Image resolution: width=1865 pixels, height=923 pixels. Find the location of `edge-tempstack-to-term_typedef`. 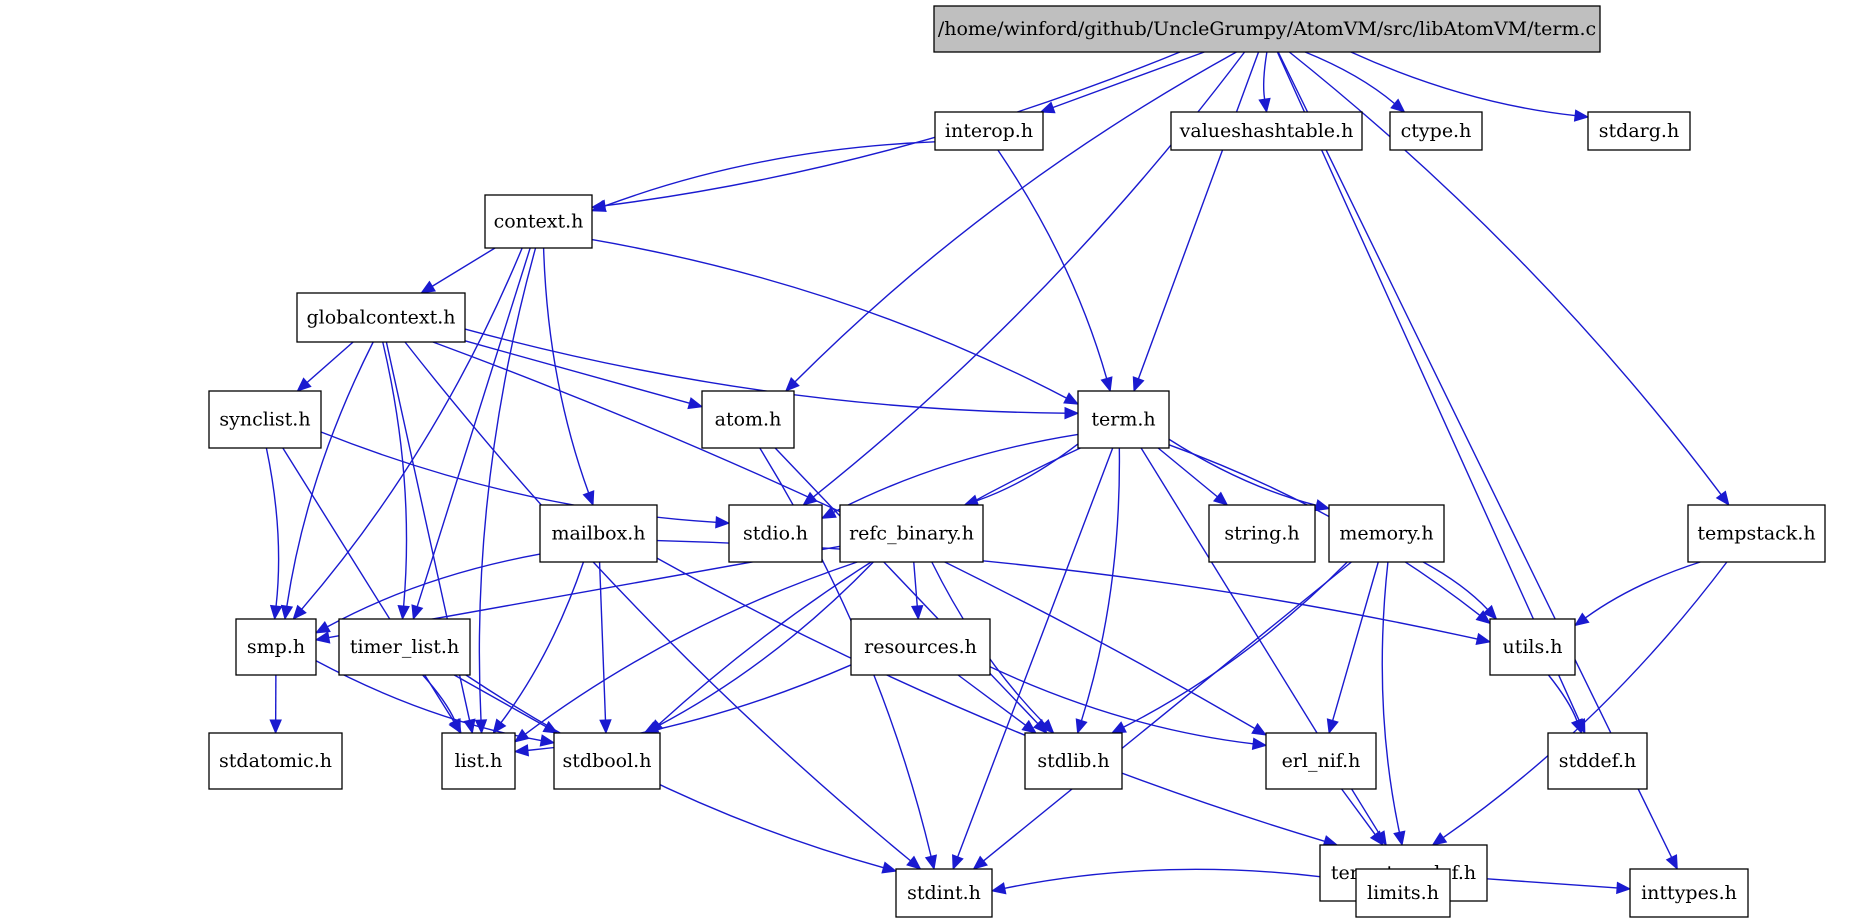

edge-tempstack-to-term_typedef is located at coordinates (1579, 703).